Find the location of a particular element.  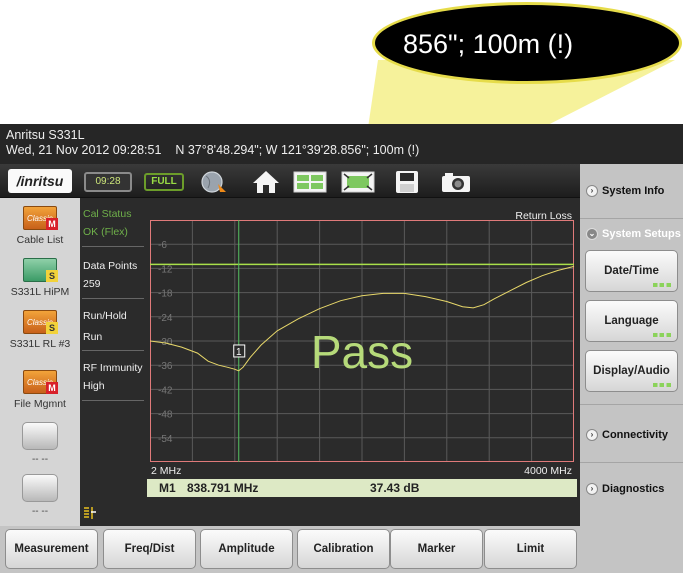

chevron-down-icon: ⌄ is located at coordinates (592, 234).